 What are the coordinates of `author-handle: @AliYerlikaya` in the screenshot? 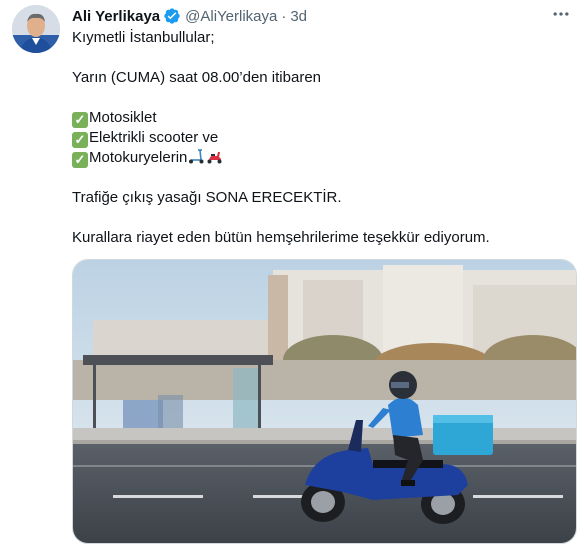 It's located at (231, 16).